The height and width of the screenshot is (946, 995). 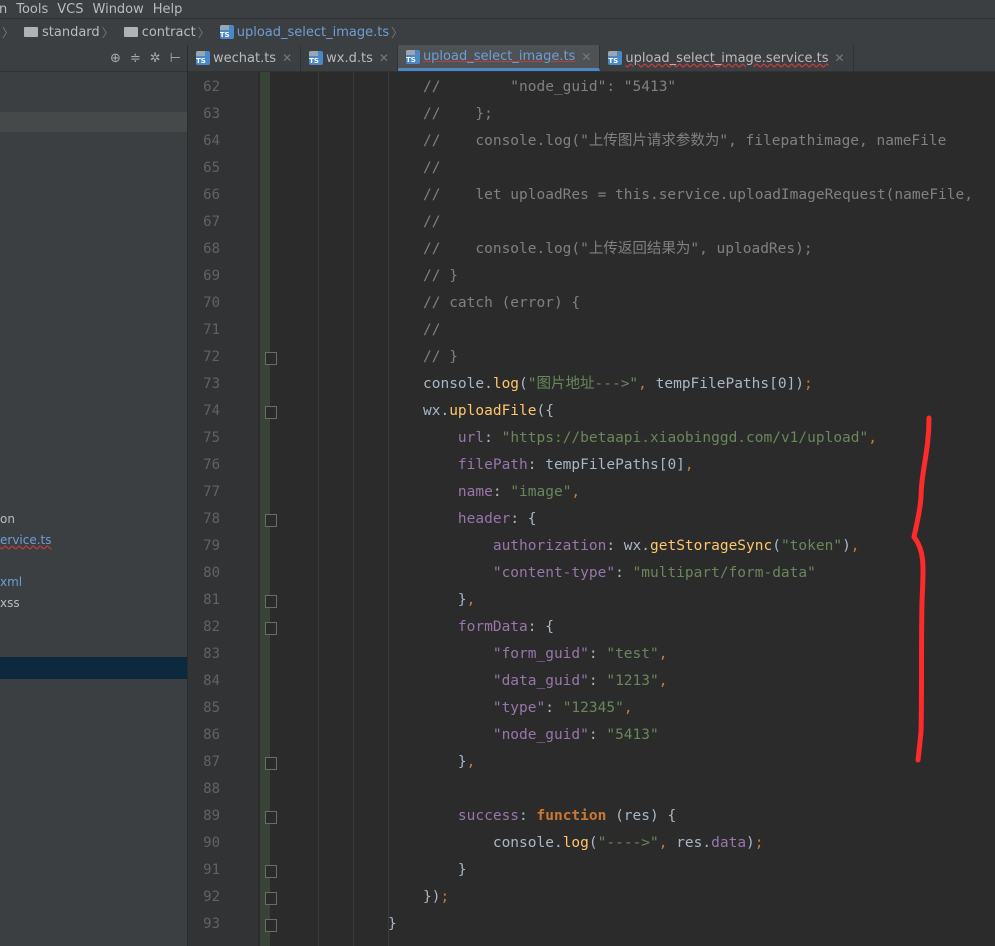 I want to click on selected-row-highlight, so click(x=93, y=122).